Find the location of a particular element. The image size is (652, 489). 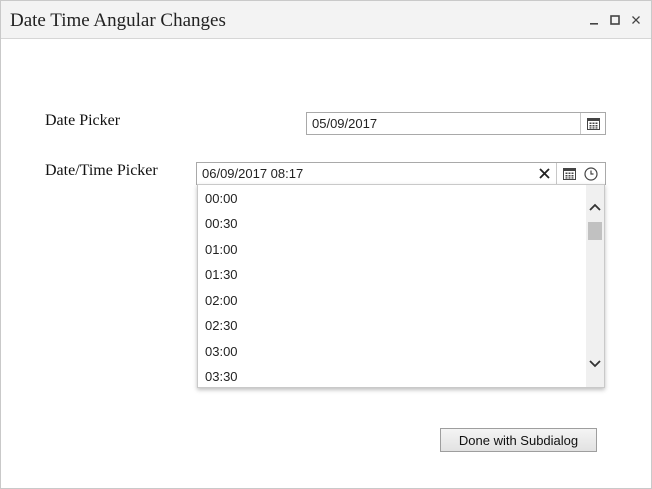

time-option: 02:30 is located at coordinates (221, 326).